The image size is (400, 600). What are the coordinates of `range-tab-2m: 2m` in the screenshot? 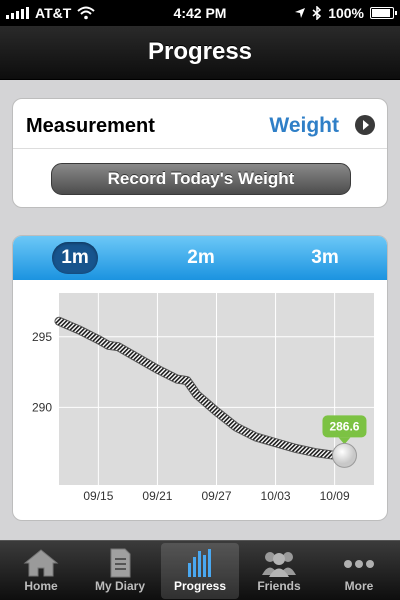 It's located at (201, 258).